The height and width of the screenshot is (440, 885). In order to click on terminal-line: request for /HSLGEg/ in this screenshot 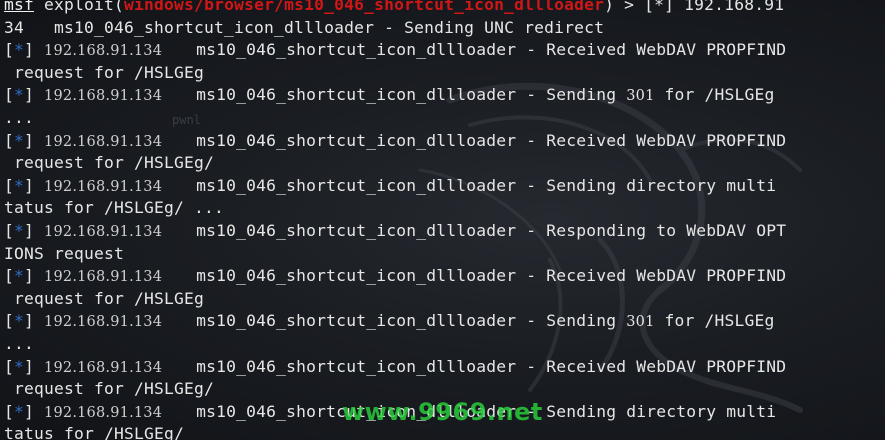, I will do `click(395, 163)`.